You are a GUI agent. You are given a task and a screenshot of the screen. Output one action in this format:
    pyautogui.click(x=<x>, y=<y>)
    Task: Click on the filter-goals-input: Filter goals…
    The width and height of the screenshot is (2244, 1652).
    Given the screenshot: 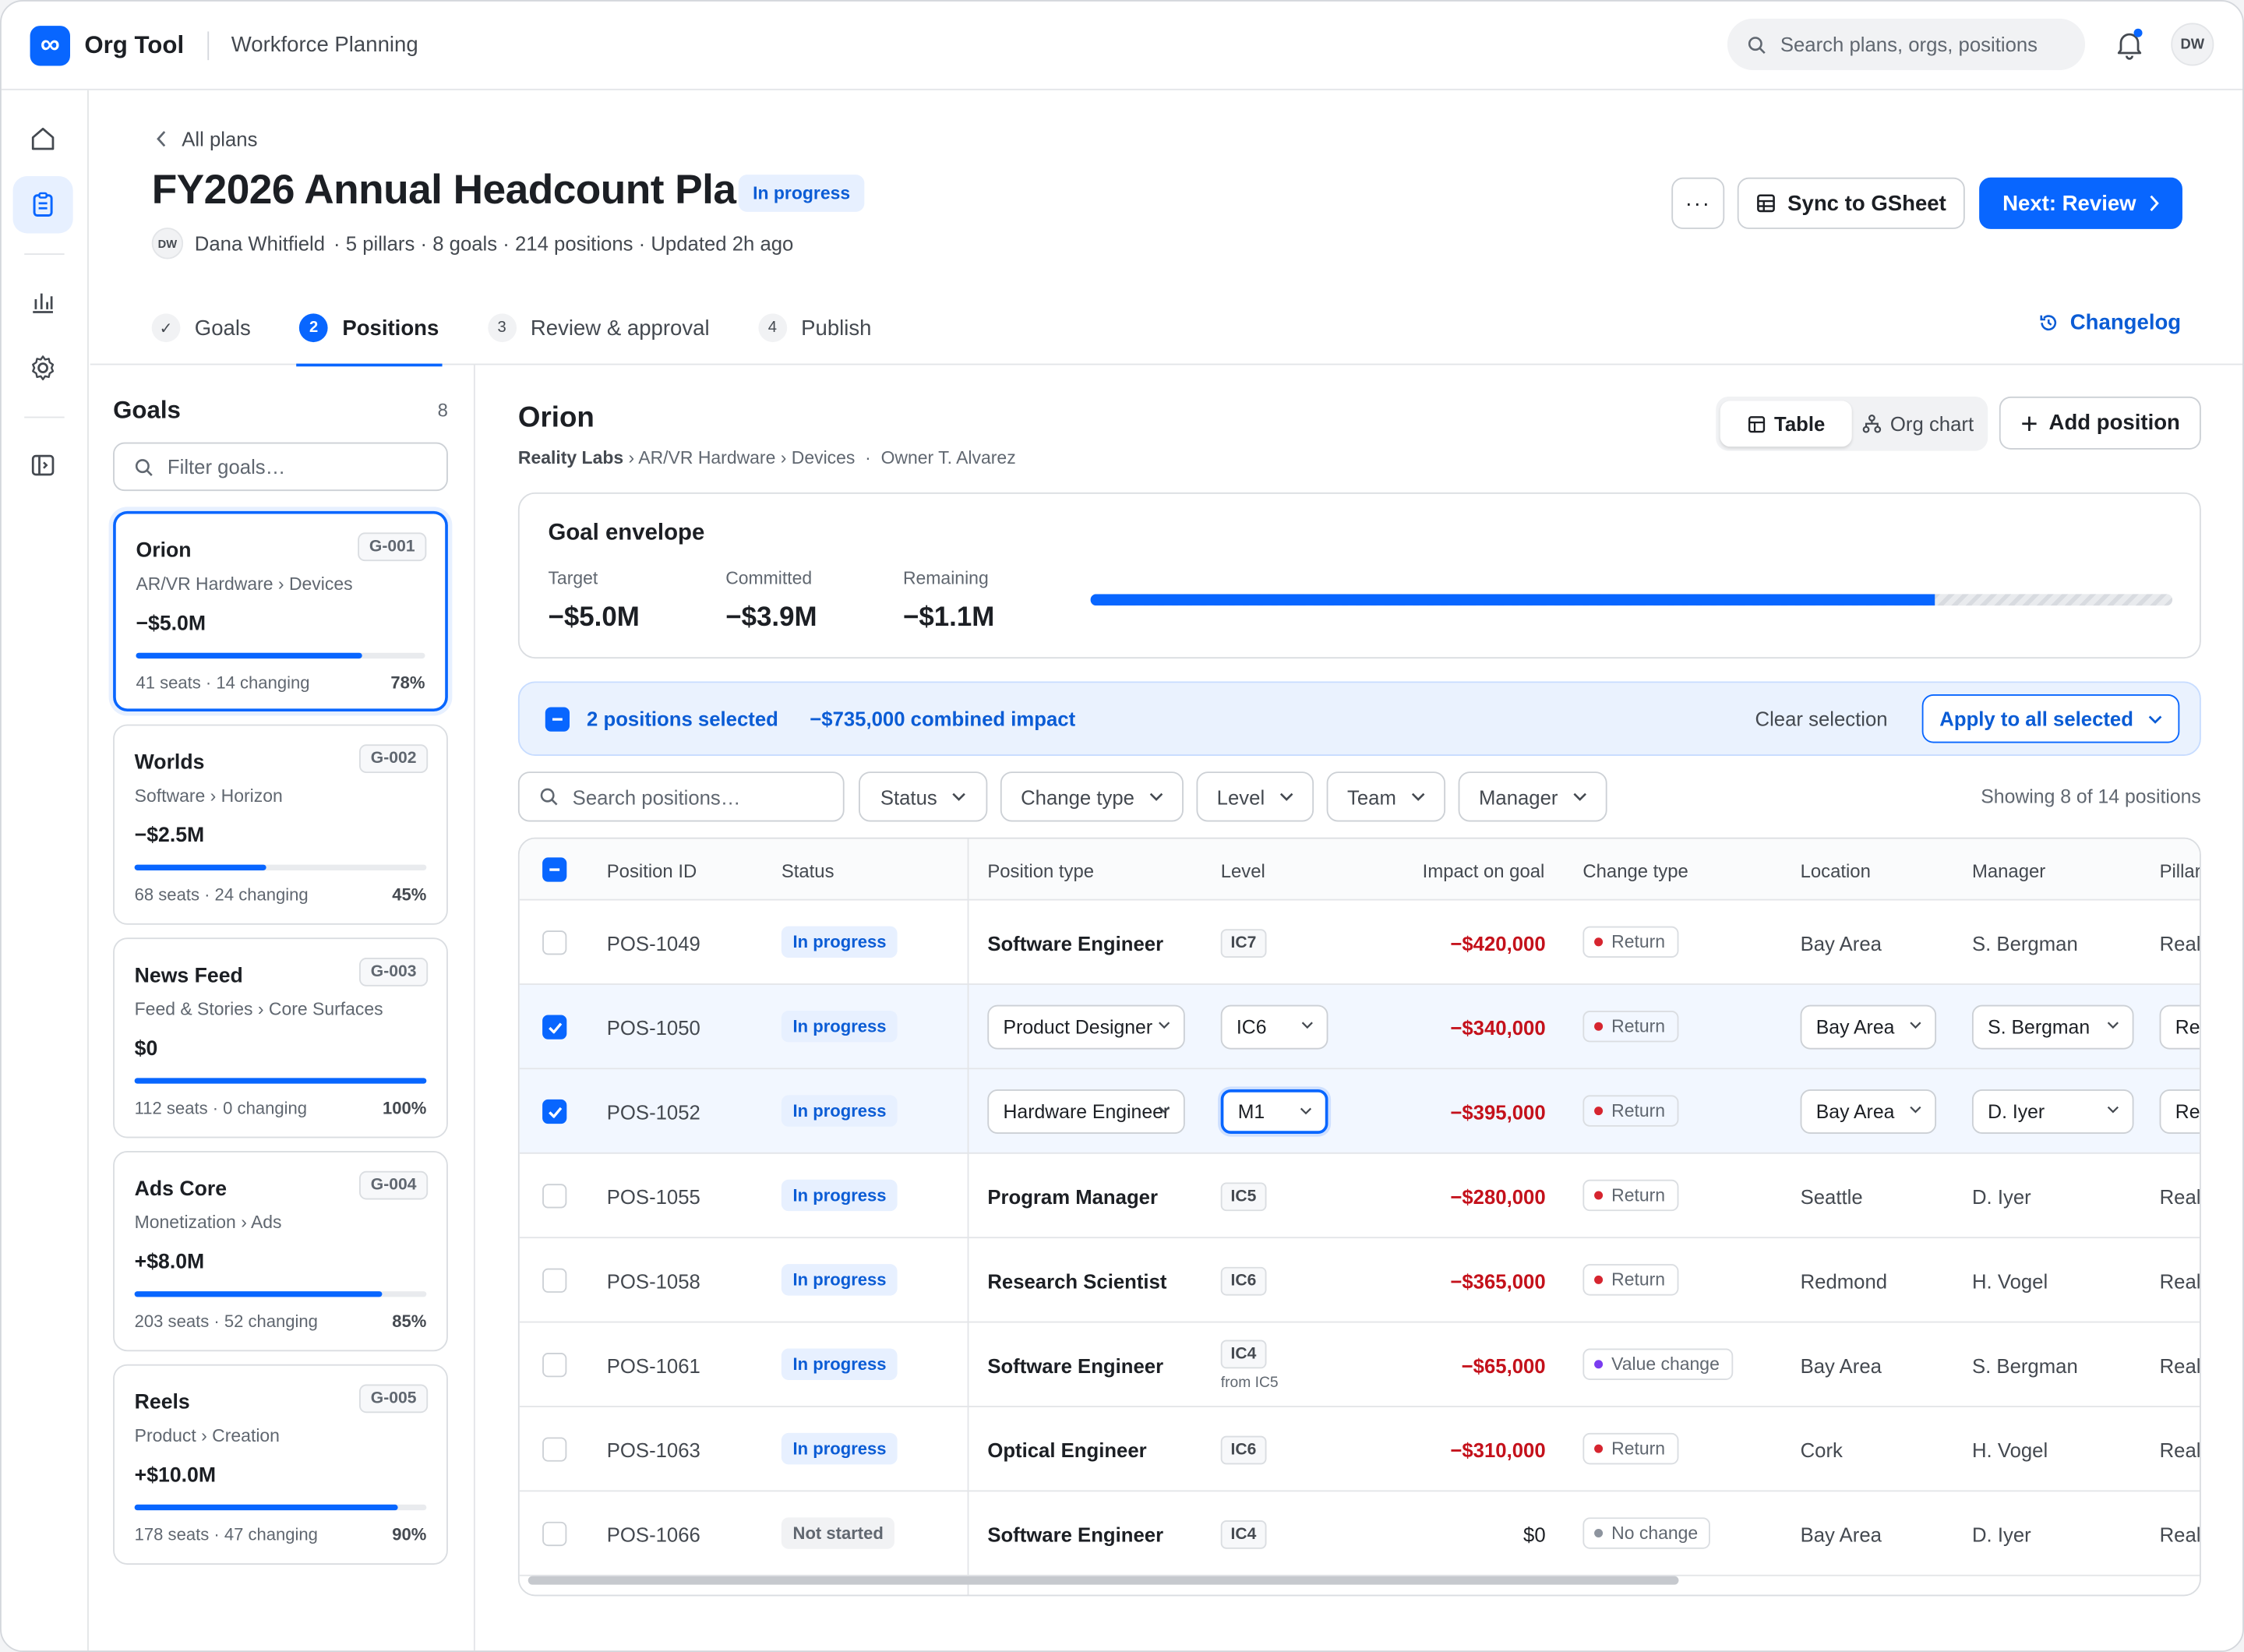 What is the action you would take?
    pyautogui.click(x=280, y=467)
    